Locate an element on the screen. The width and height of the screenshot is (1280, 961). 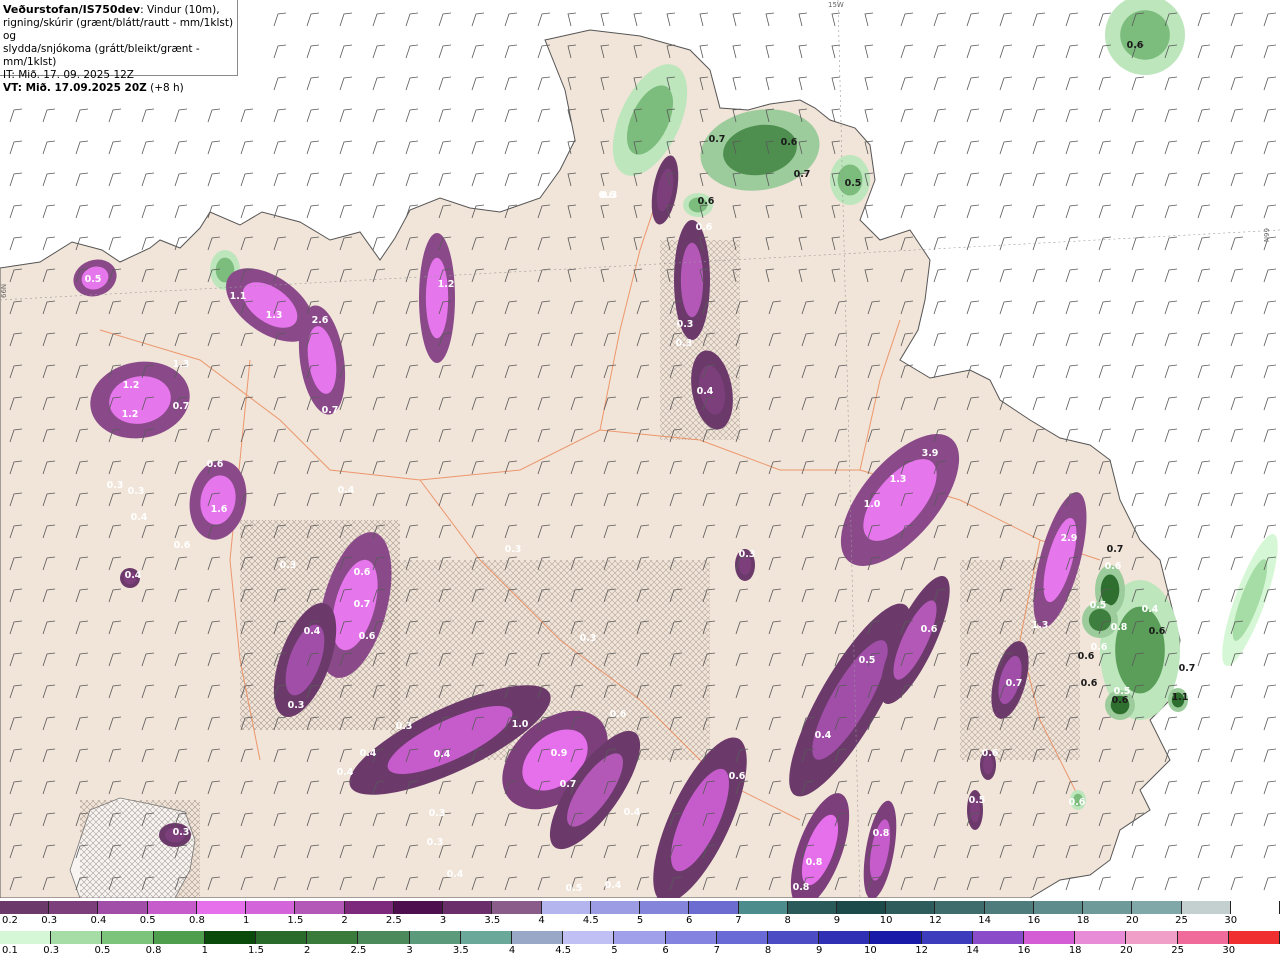
precip-value-label: 0.9 is located at coordinates (559, 753).